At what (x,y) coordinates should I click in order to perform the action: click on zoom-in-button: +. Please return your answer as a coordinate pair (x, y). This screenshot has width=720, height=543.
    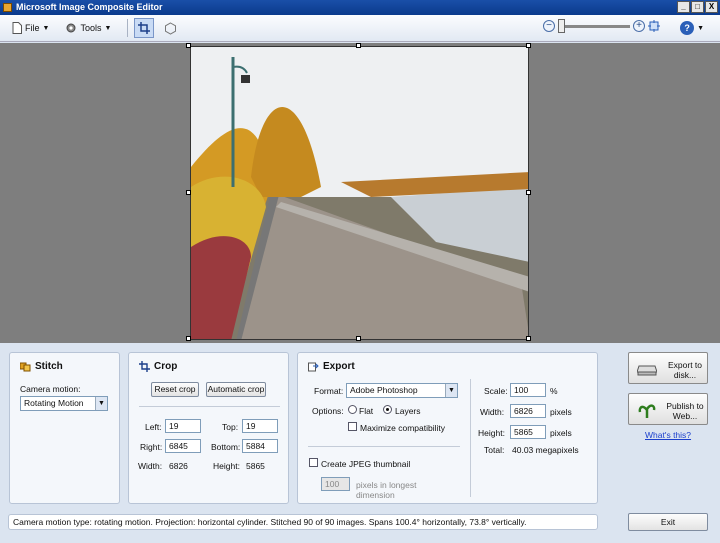
    Looking at the image, I should click on (639, 26).